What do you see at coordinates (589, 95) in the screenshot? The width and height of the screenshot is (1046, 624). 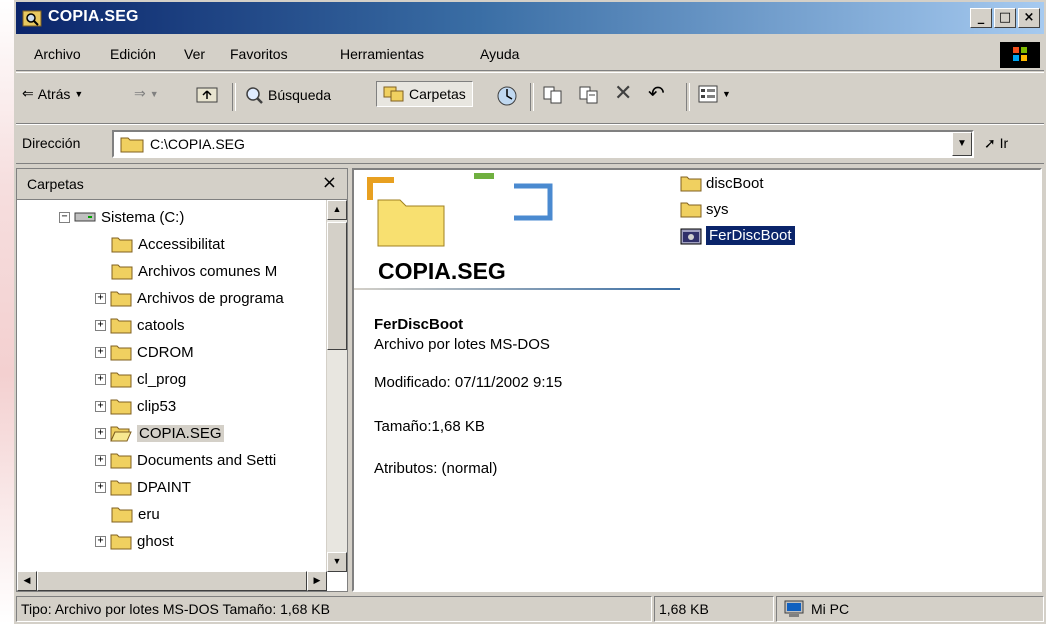 I see `copy-to-button` at bounding box center [589, 95].